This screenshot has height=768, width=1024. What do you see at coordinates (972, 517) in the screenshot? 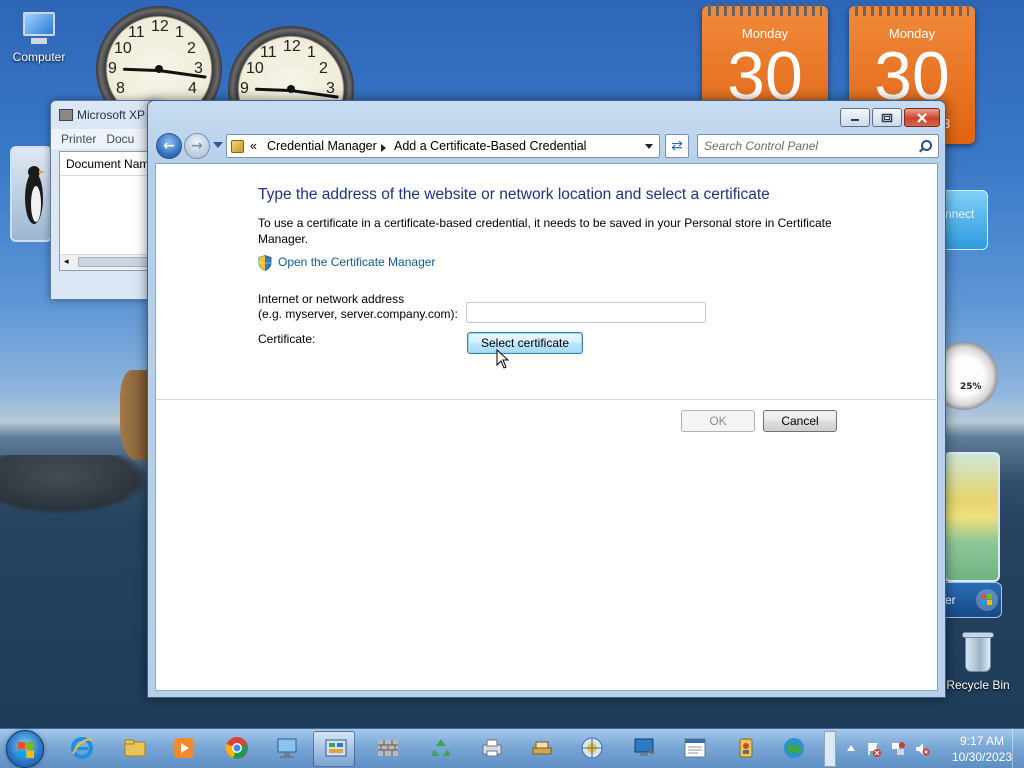
I see `picture-puzzle-gadget` at bounding box center [972, 517].